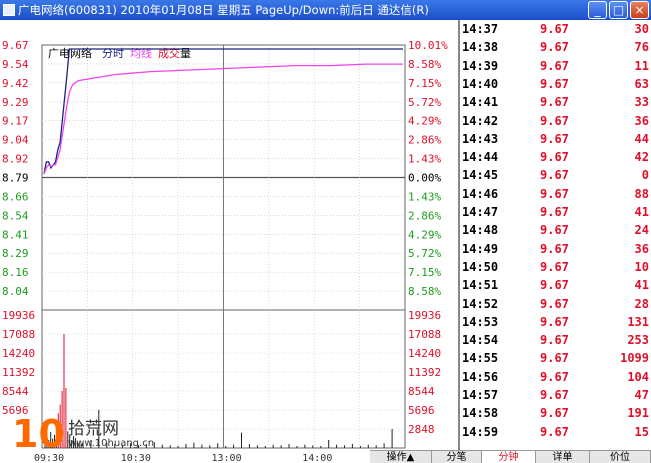 This screenshot has width=651, height=463. I want to click on percent-axis-label: 5.72%, so click(424, 253).